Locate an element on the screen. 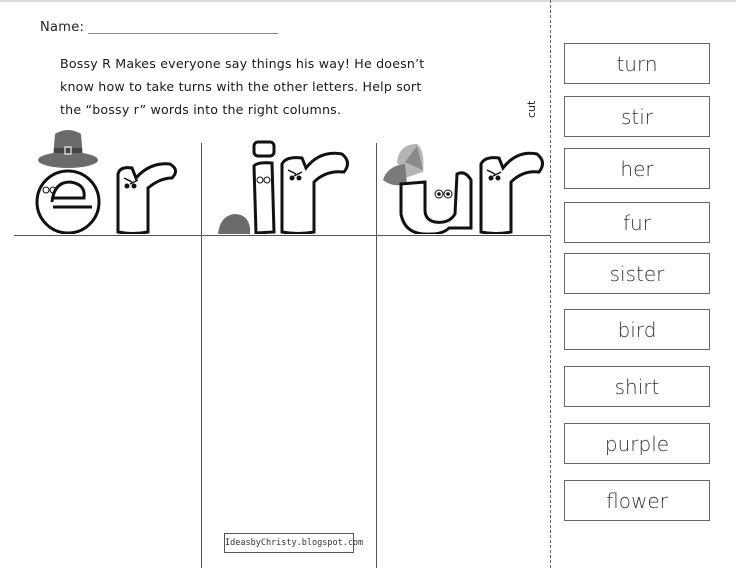 This screenshot has height=568, width=736. pilgrim-hat-icon is located at coordinates (68, 149).